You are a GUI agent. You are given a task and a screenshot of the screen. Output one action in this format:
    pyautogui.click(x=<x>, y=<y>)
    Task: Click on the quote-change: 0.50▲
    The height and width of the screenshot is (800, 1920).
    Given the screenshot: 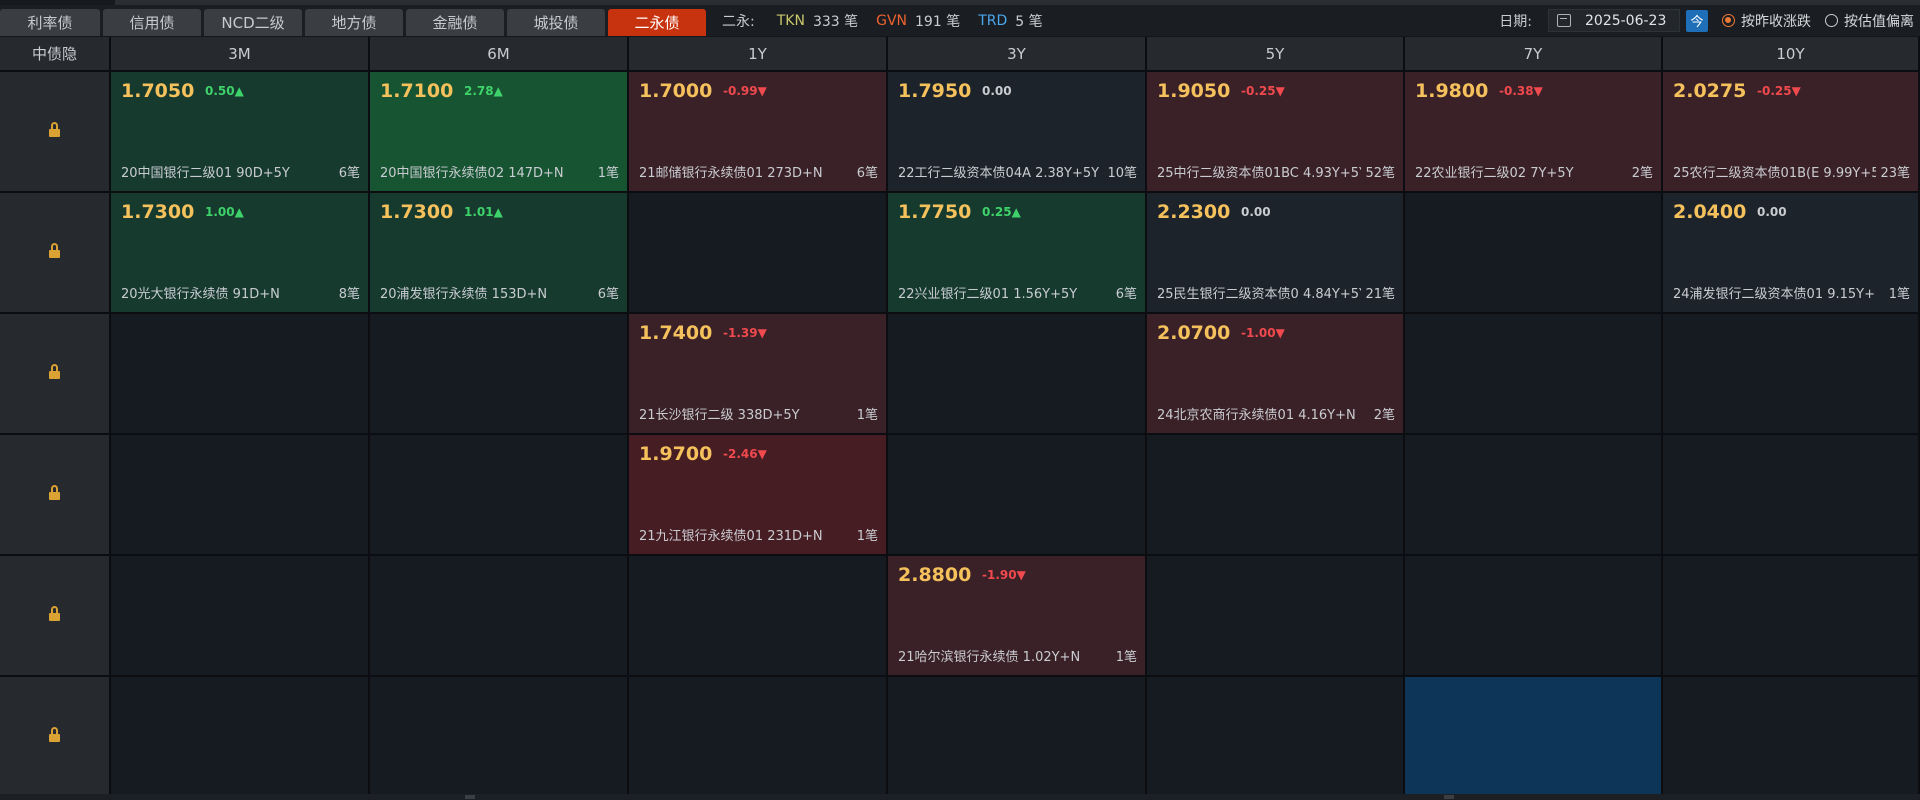 What is the action you would take?
    pyautogui.click(x=224, y=91)
    